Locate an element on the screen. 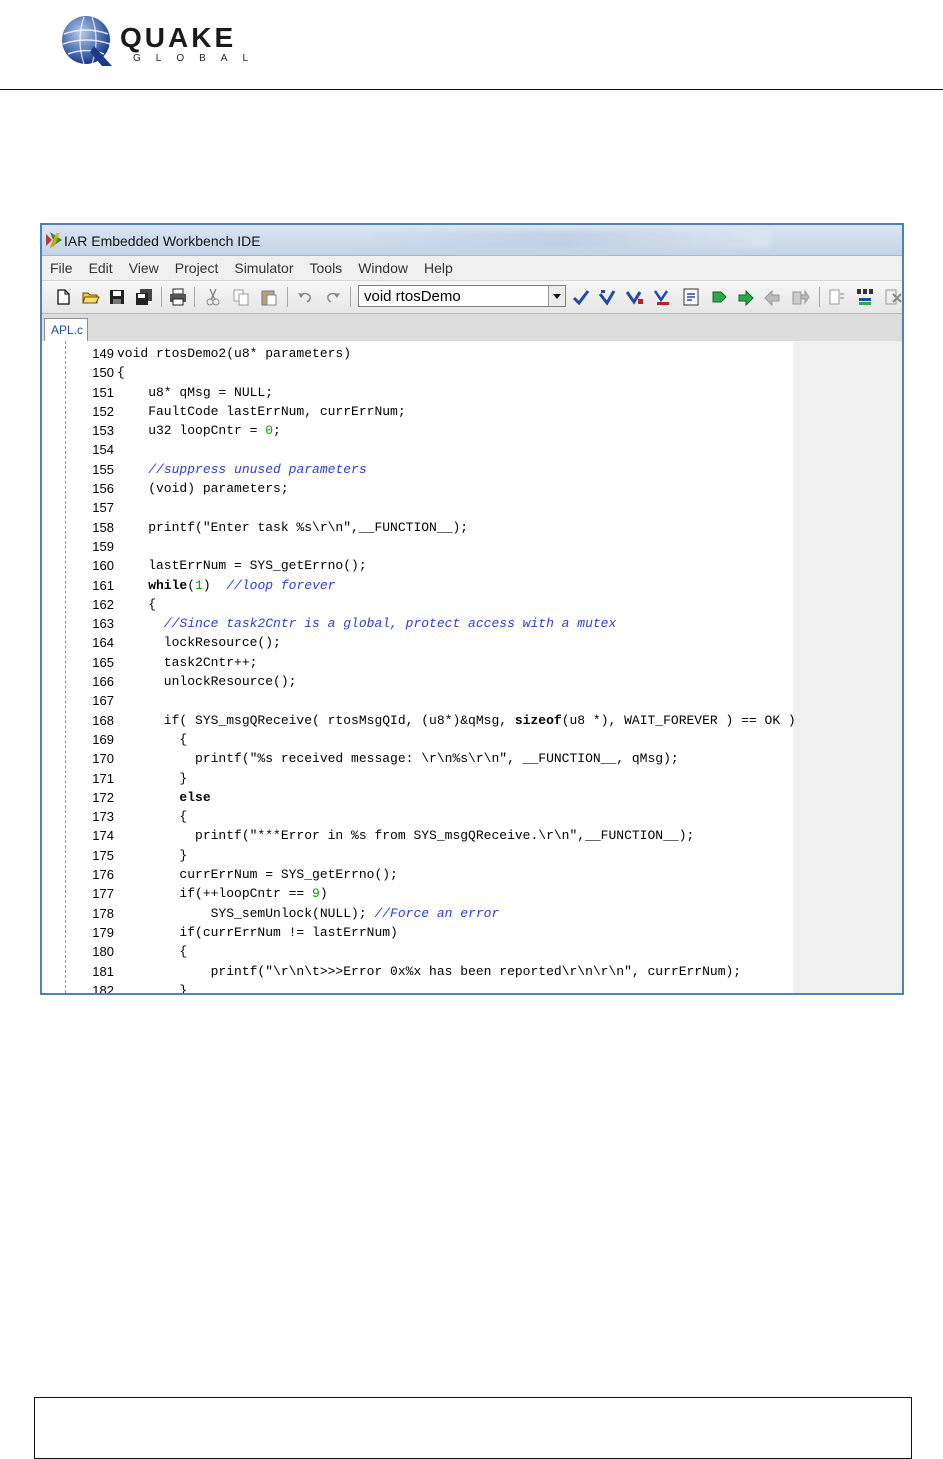 The width and height of the screenshot is (943, 1459). code-token: lockResource(); is located at coordinates (199, 643).